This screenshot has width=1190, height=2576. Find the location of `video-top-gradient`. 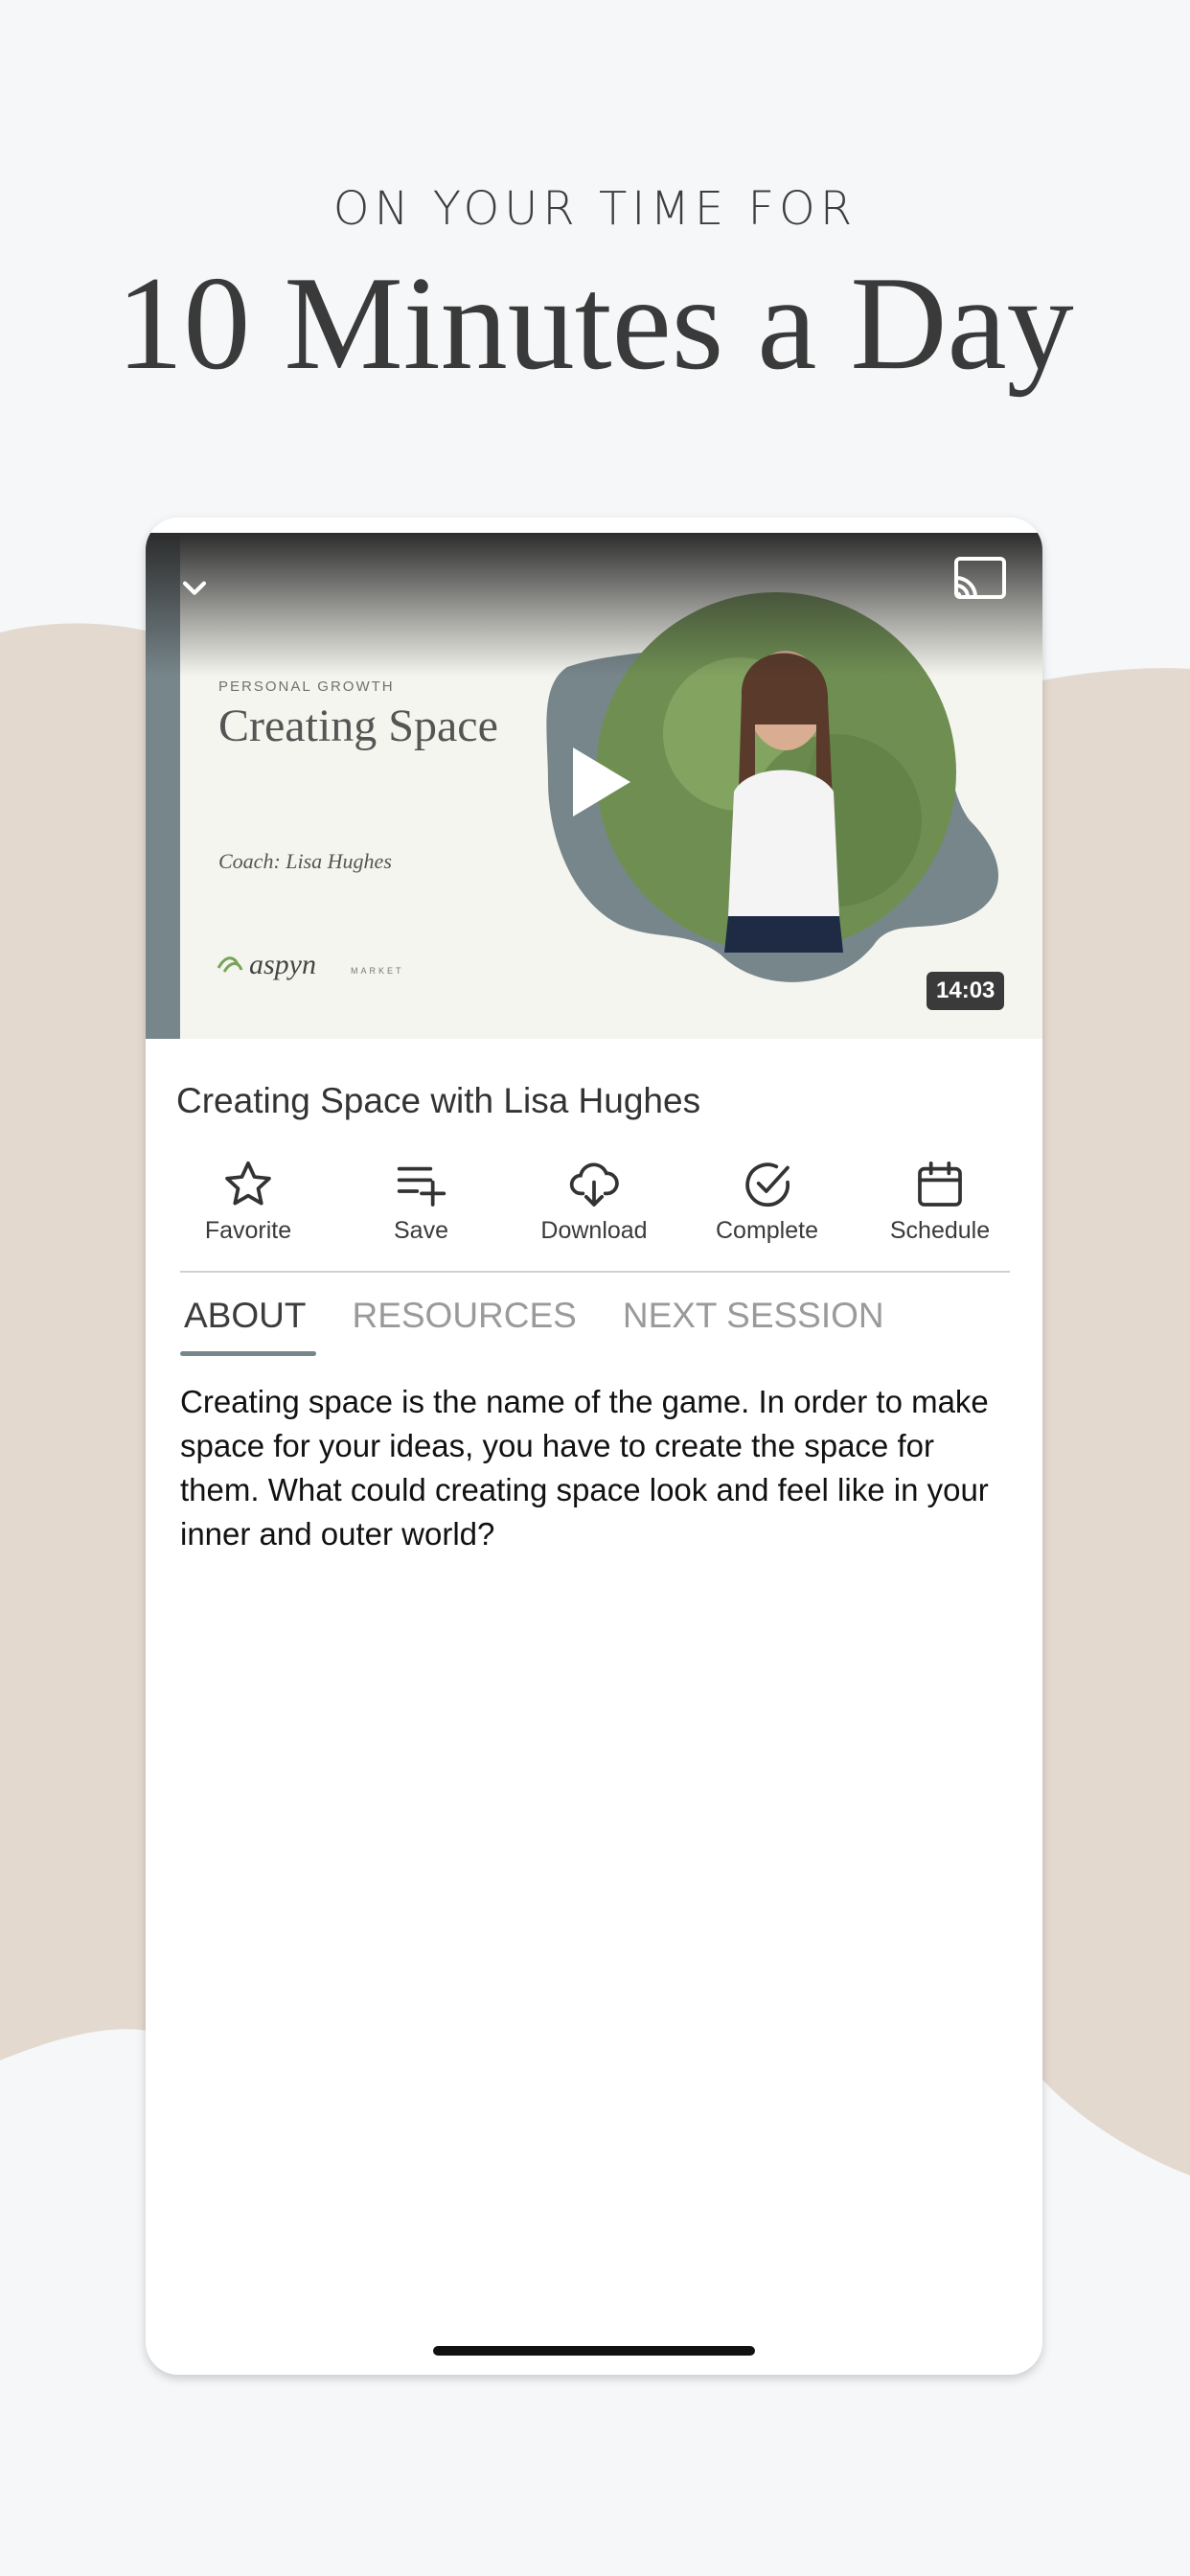

video-top-gradient is located at coordinates (594, 605).